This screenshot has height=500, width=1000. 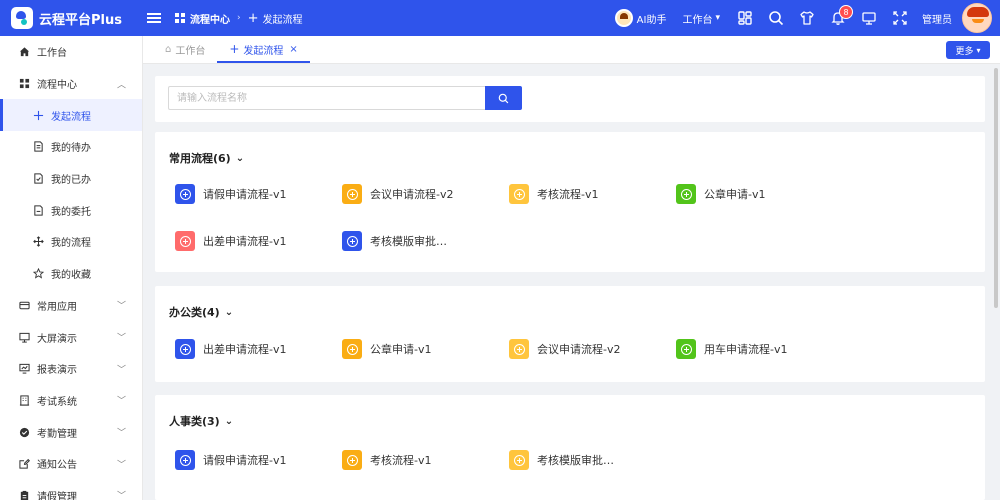 I want to click on sidebar-item-label: 我的已办, so click(x=71, y=181).